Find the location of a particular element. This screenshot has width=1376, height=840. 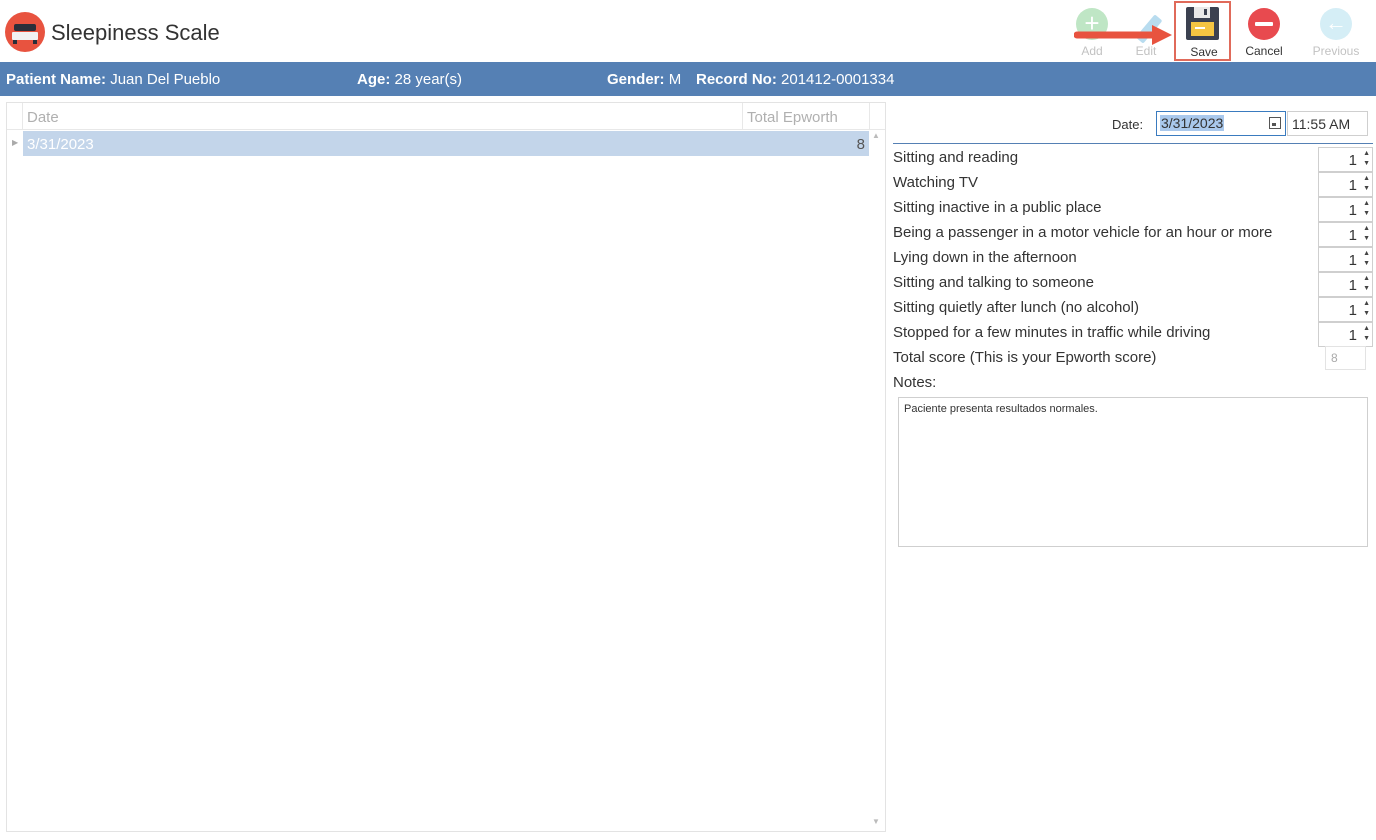

floppy-disk-icon is located at coordinates (1202, 23).